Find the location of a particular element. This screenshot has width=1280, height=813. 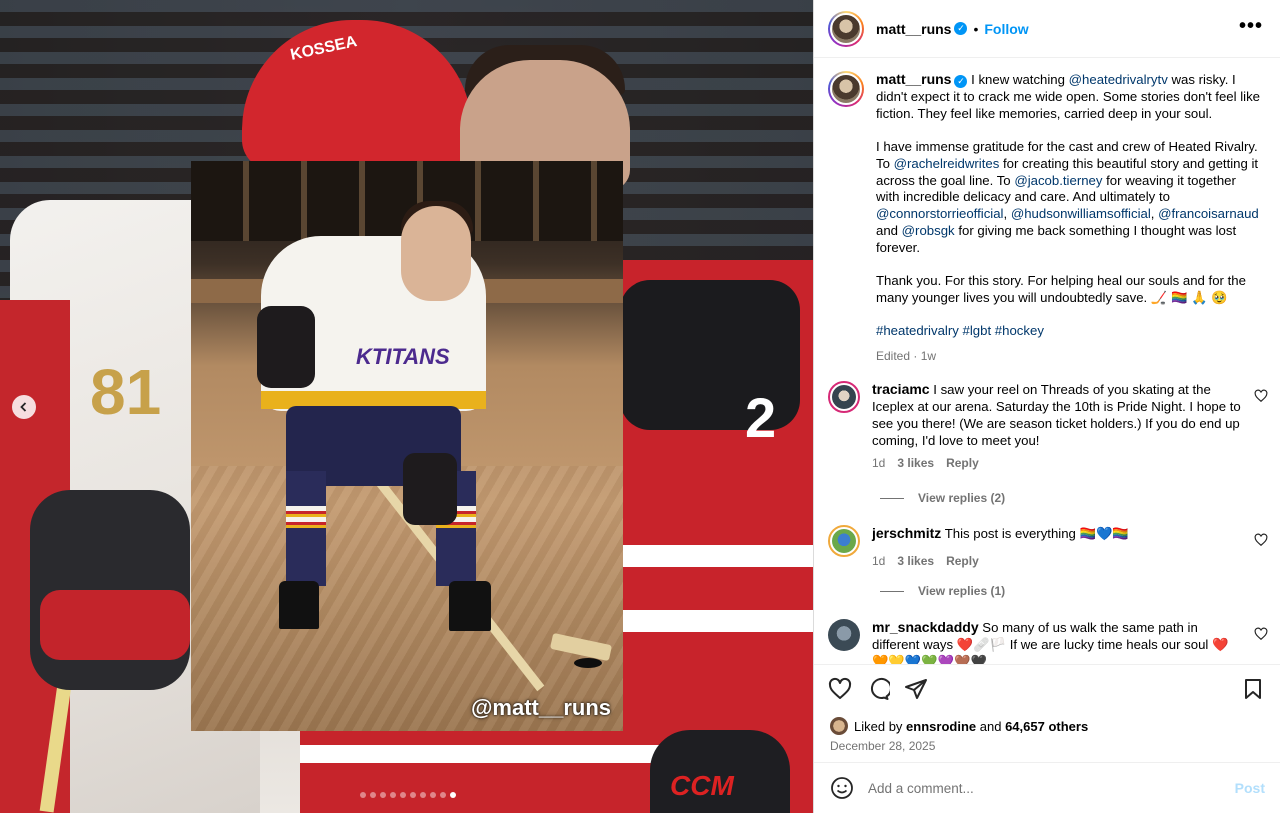

skater-sock is located at coordinates (306, 528).